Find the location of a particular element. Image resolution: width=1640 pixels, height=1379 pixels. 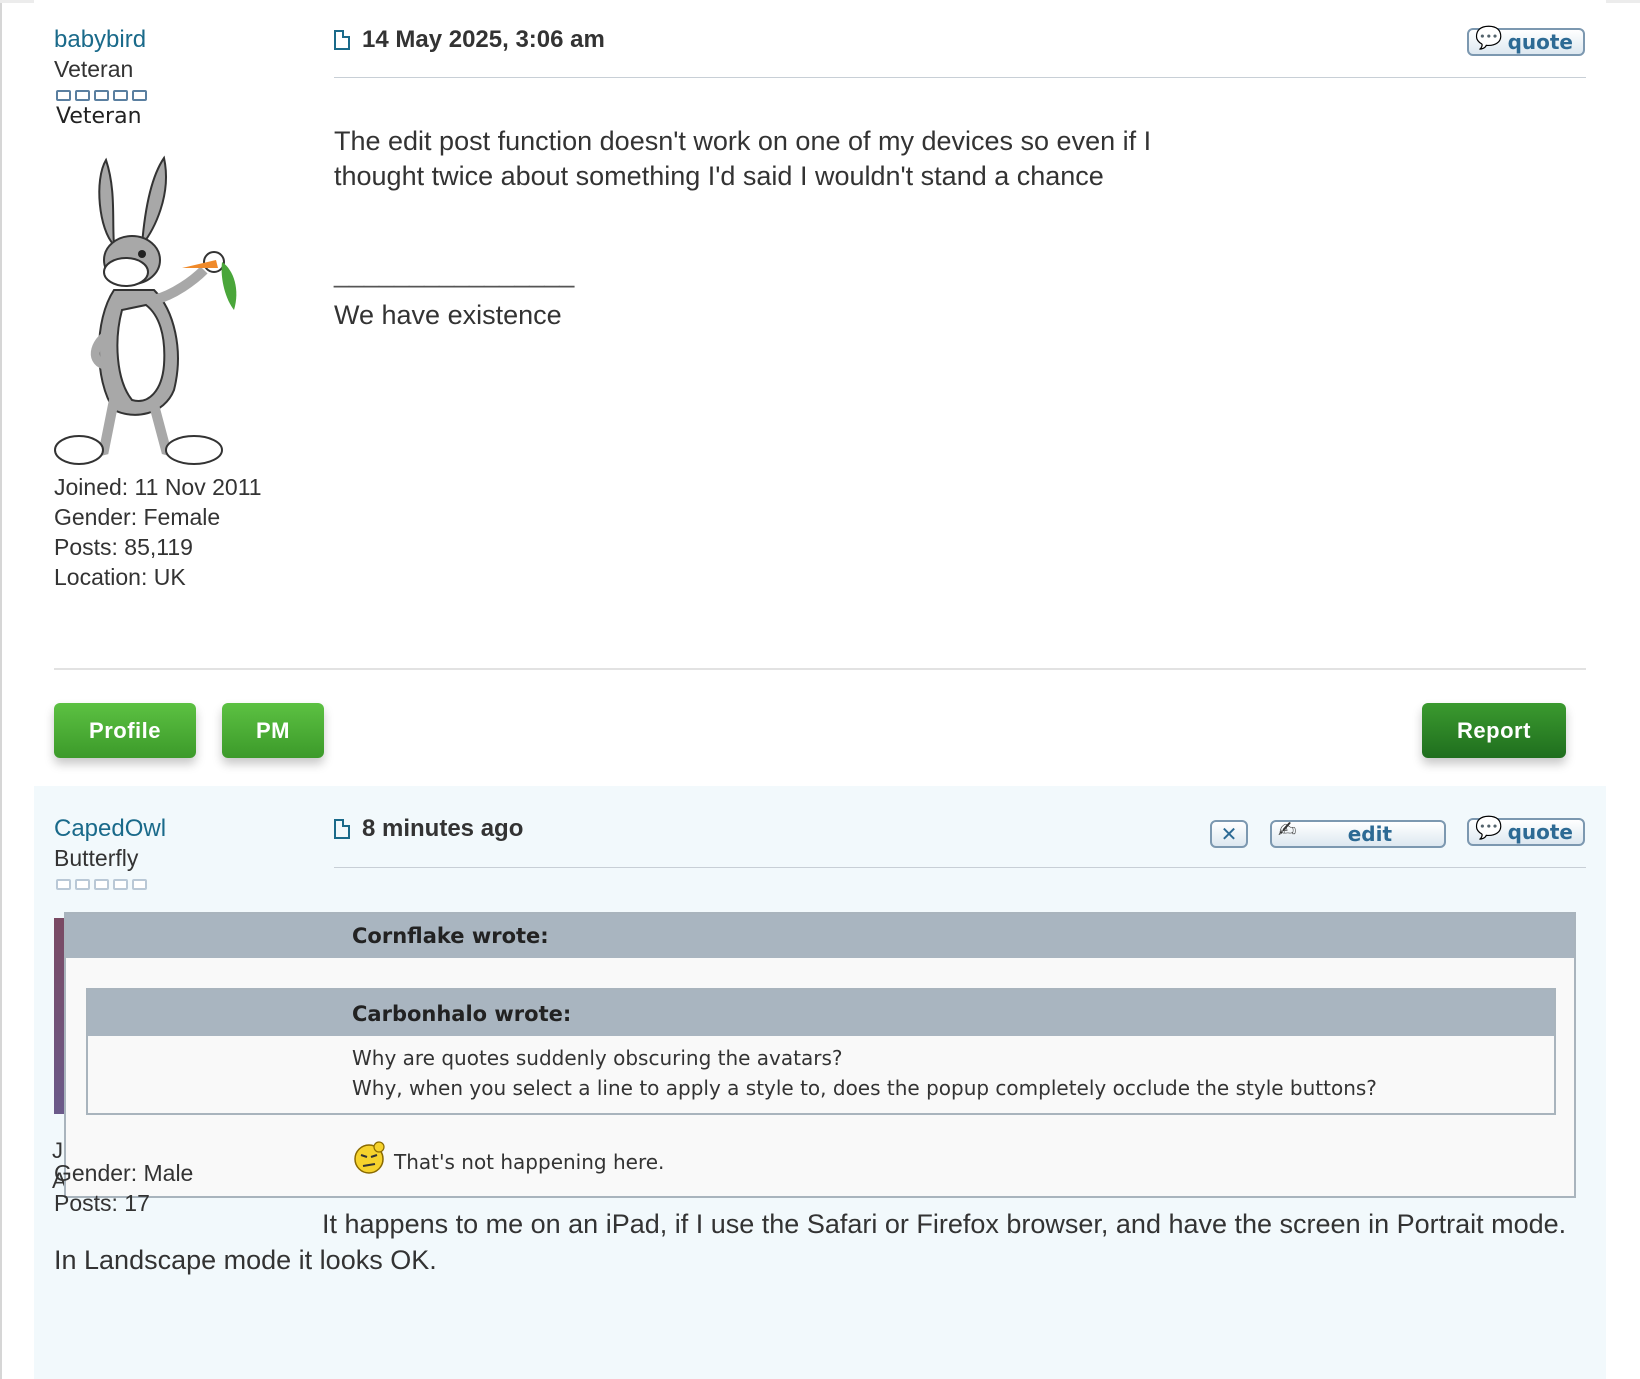

post-date: 8 minutes ago is located at coordinates (428, 829).